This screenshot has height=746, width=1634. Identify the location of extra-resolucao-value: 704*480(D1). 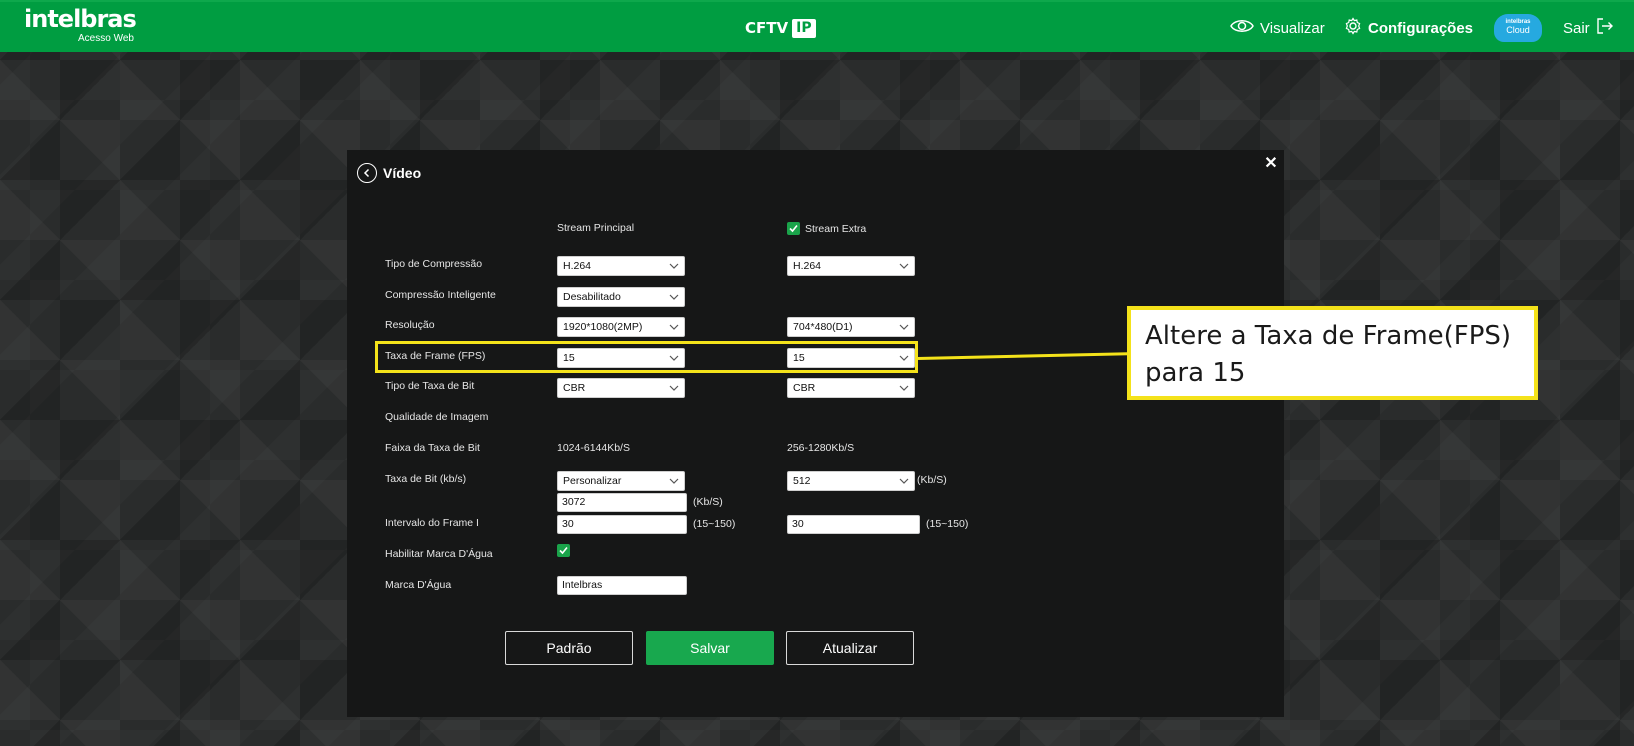
(823, 327).